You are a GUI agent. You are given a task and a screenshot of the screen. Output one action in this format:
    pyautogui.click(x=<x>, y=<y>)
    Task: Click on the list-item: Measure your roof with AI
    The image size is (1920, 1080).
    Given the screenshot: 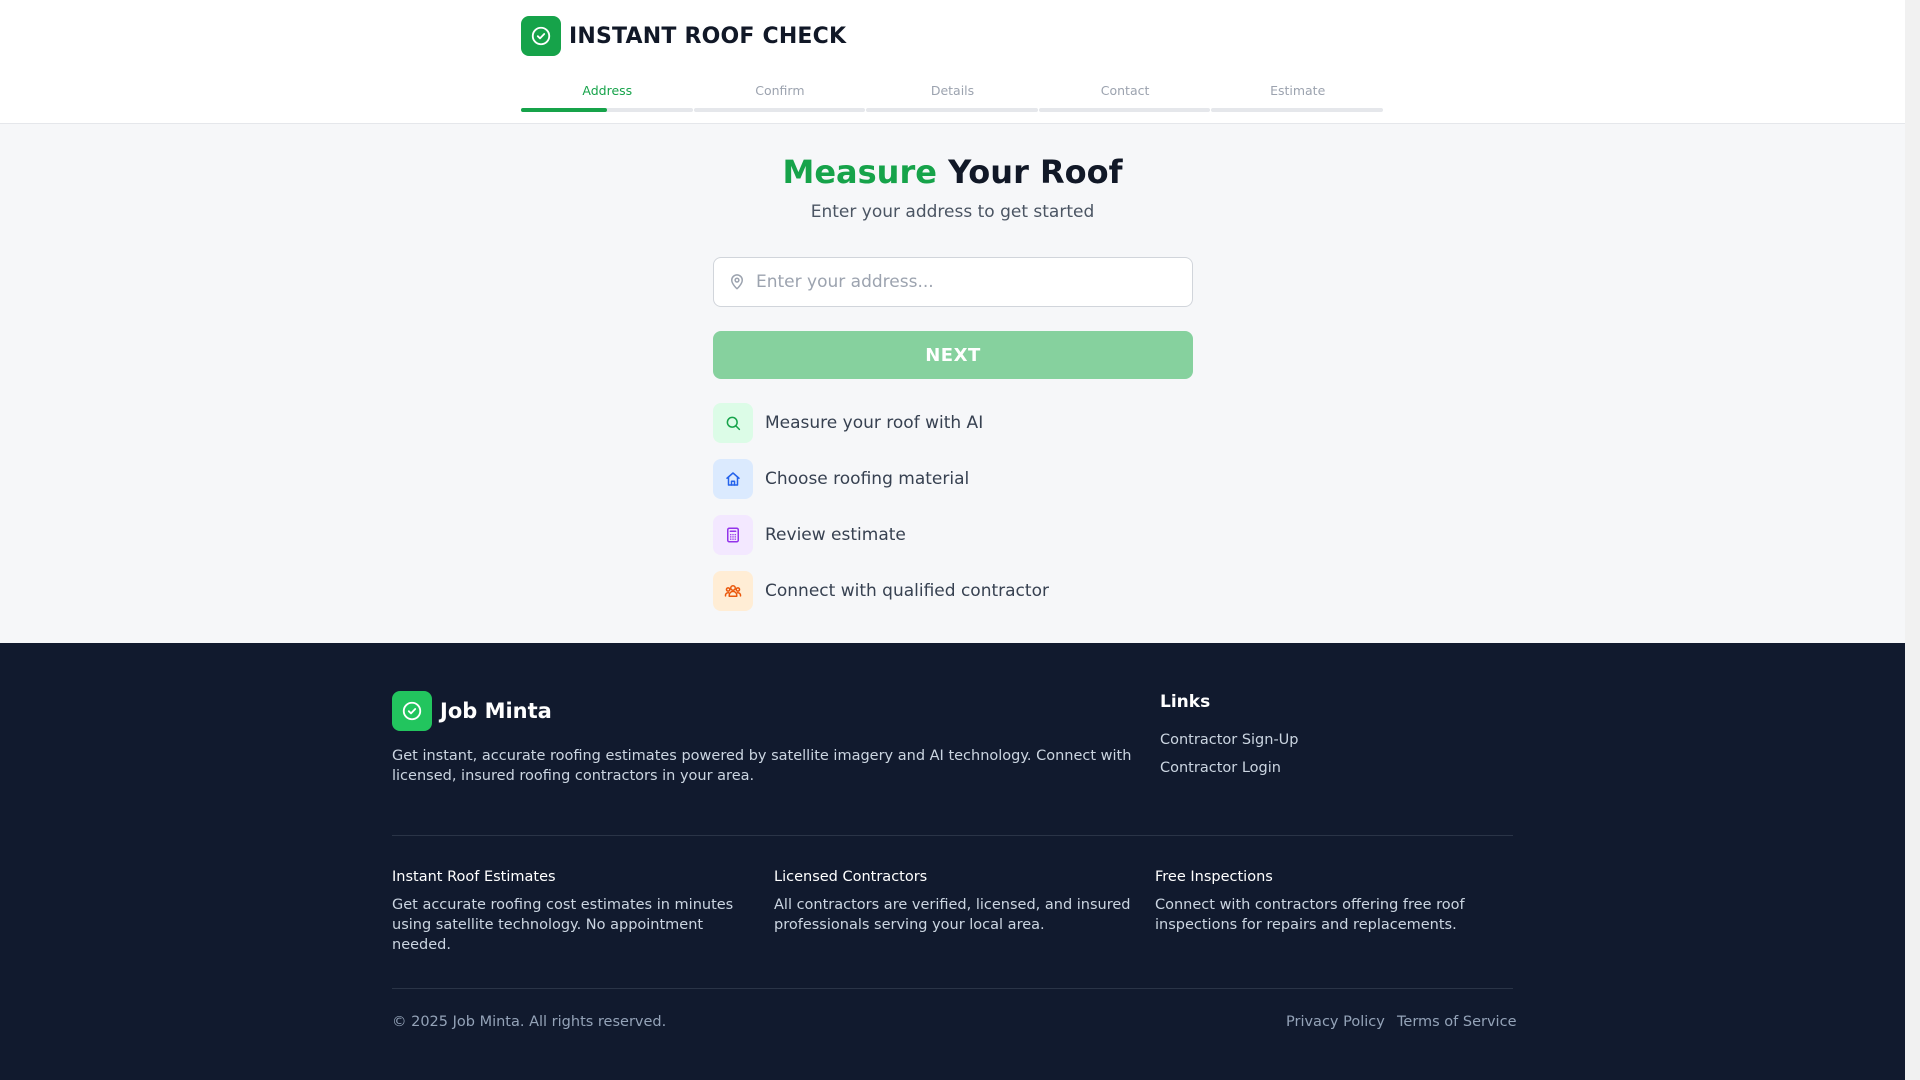 What is the action you would take?
    pyautogui.click(x=953, y=423)
    